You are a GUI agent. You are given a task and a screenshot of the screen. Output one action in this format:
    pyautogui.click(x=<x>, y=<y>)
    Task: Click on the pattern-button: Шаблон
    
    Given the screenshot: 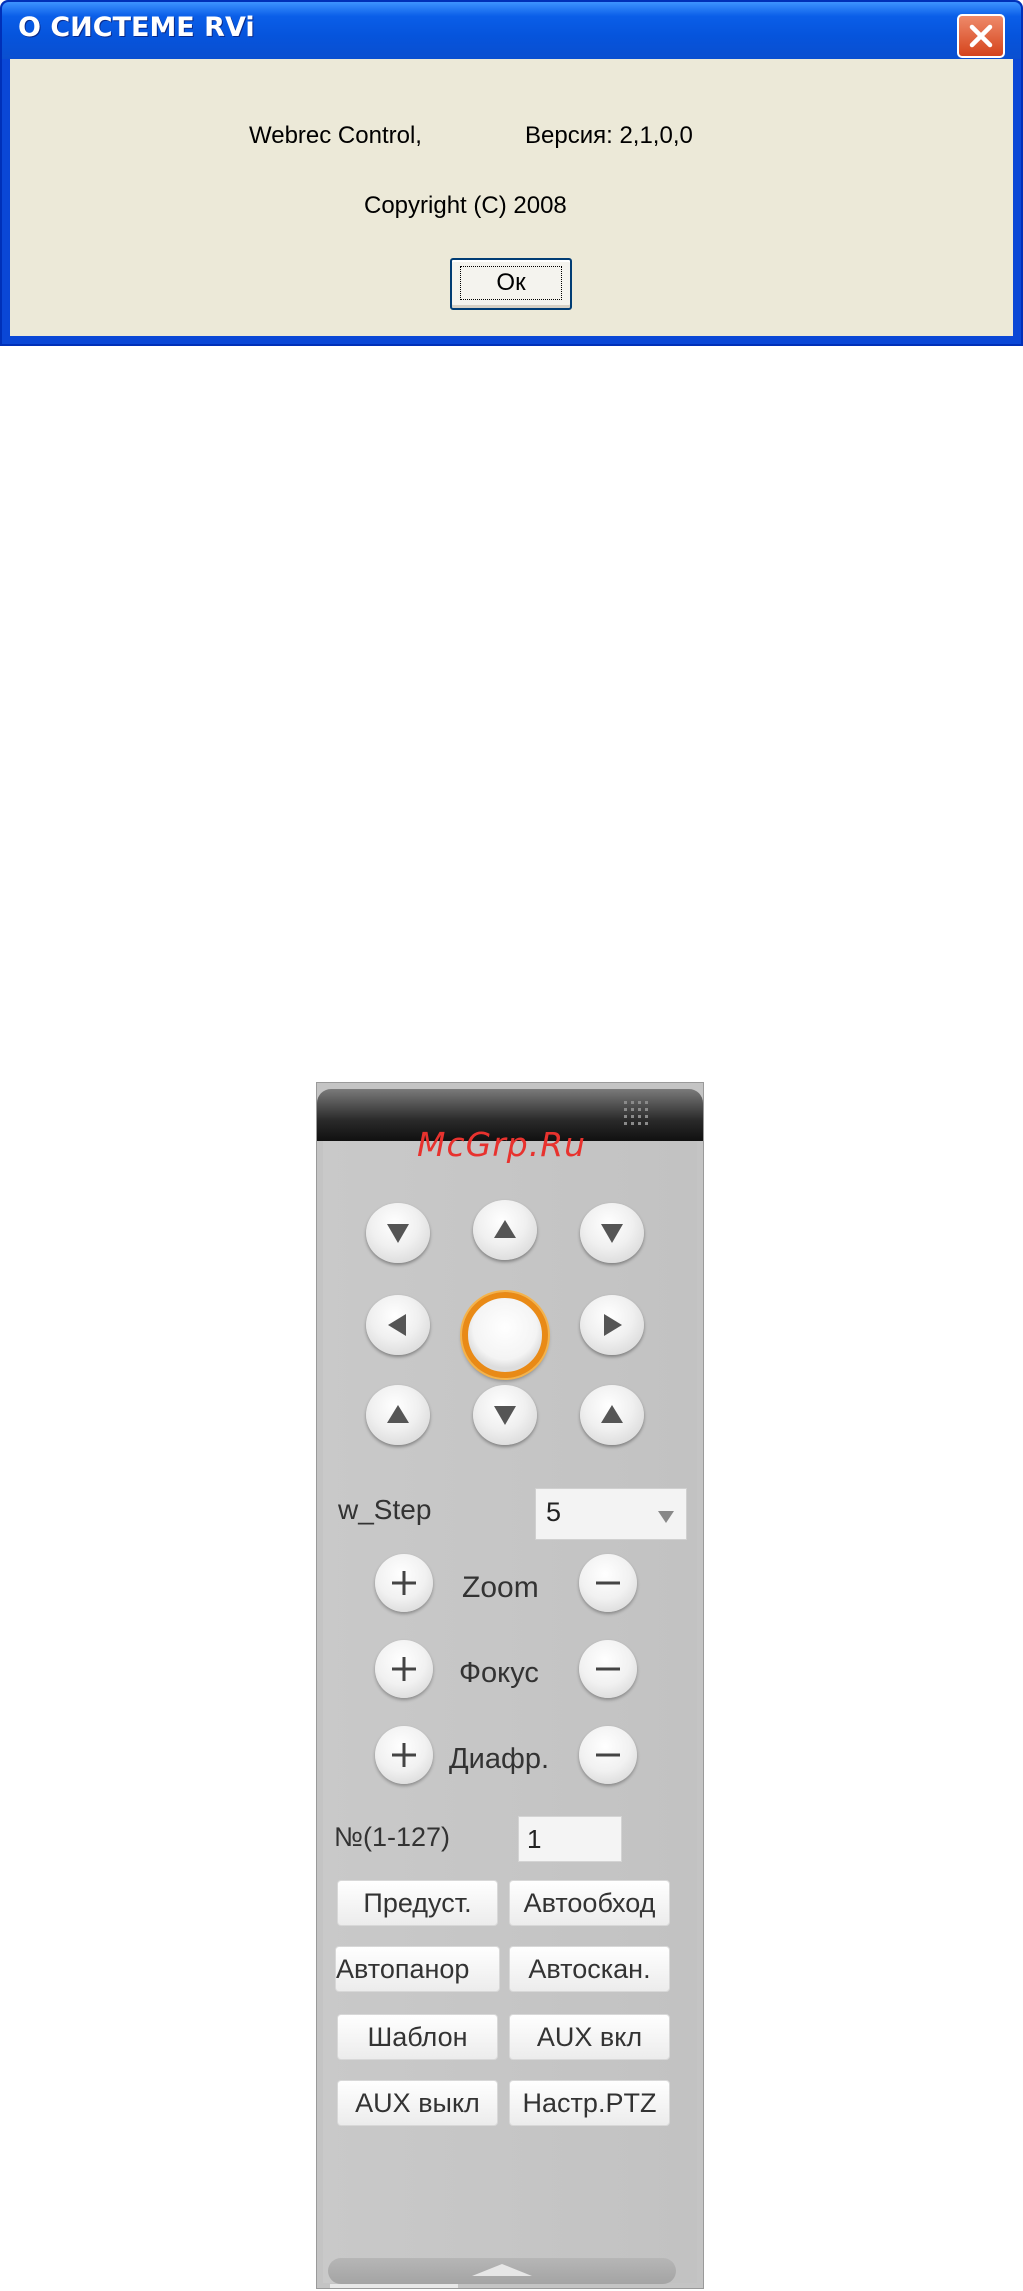 What is the action you would take?
    pyautogui.click(x=417, y=2037)
    